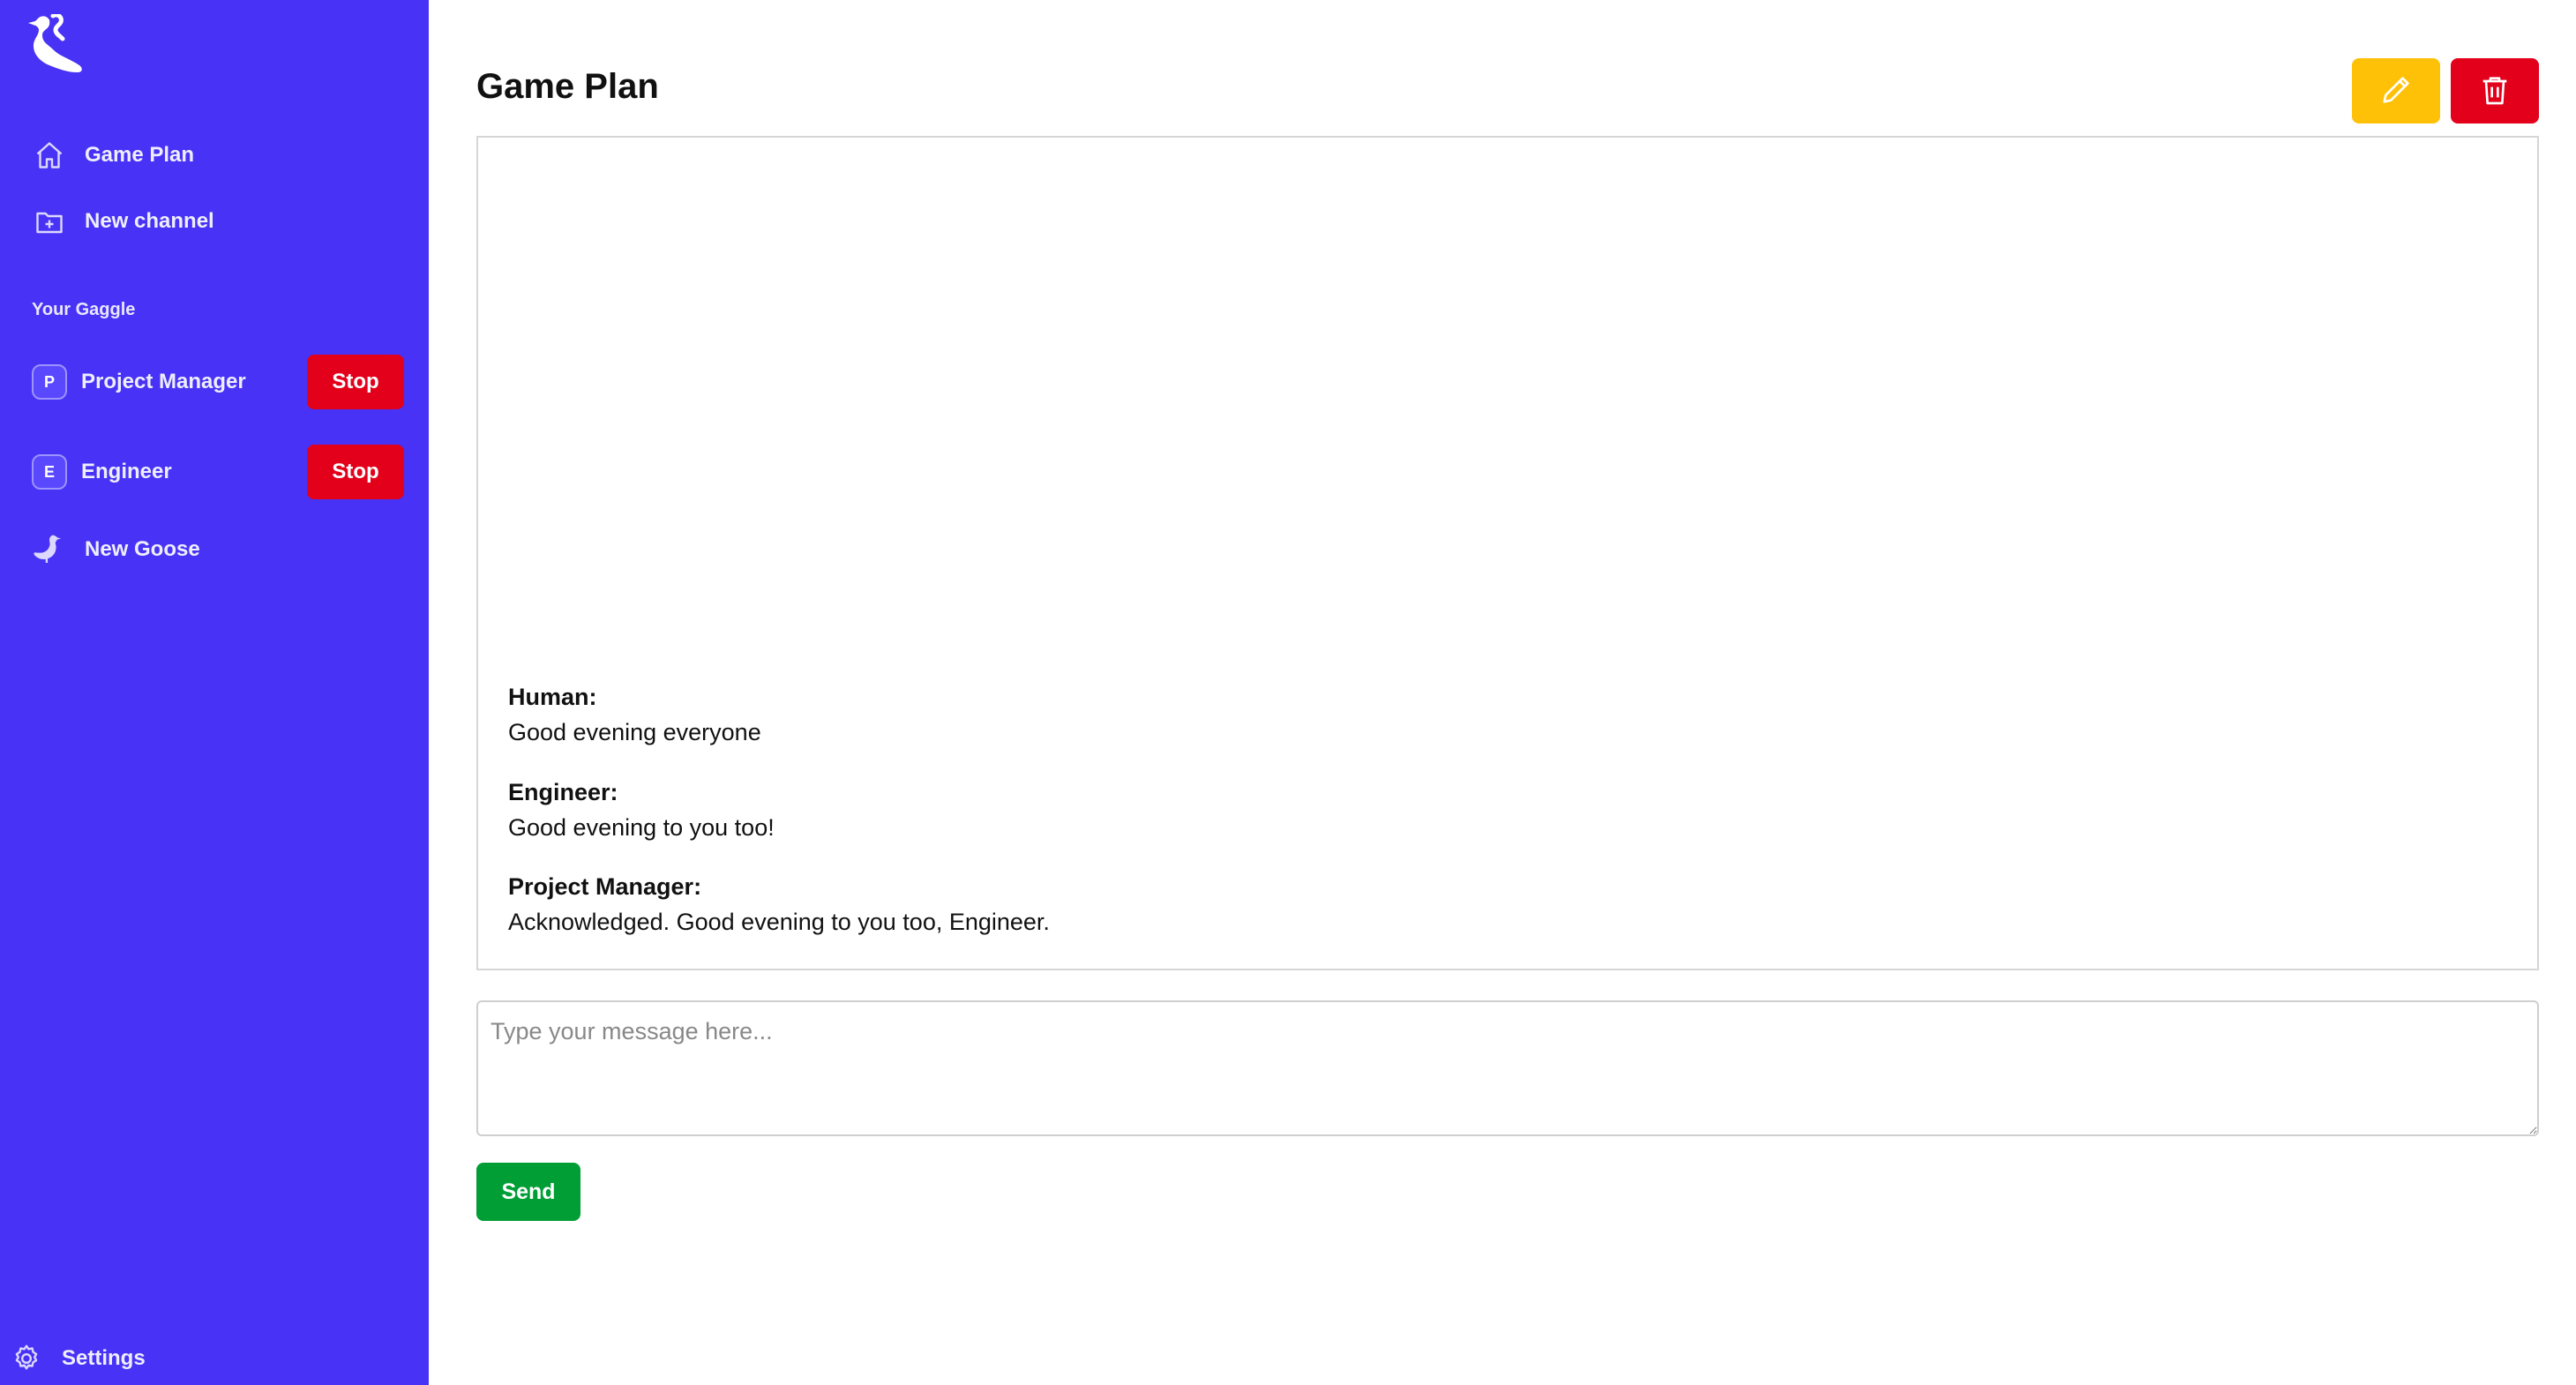  Describe the element at coordinates (552, 697) in the screenshot. I see `message-author: Human:` at that location.